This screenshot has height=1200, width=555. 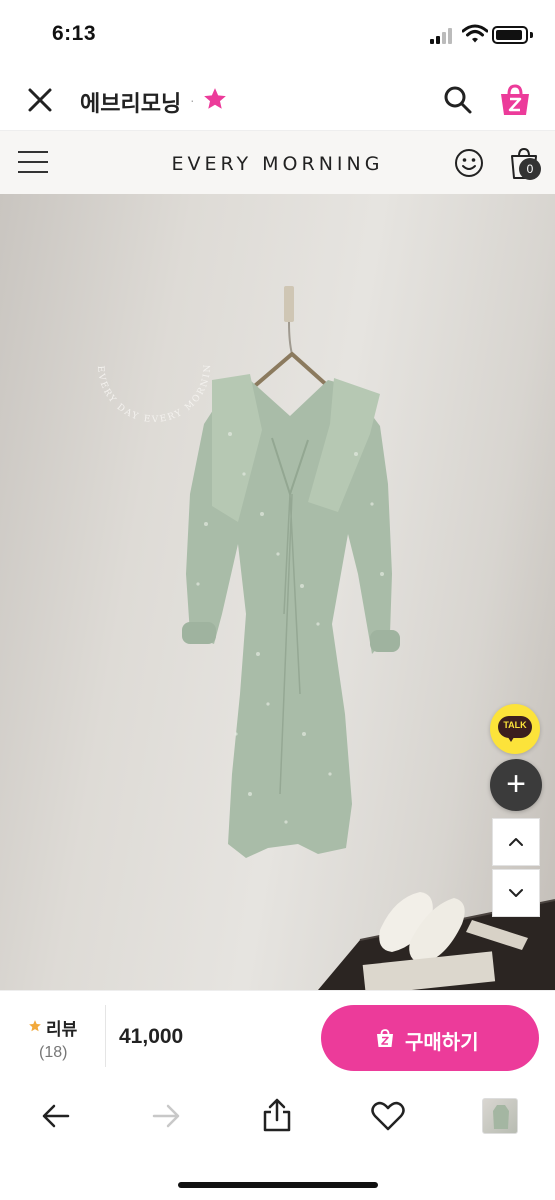 I want to click on status-time: 6:13, so click(x=74, y=33).